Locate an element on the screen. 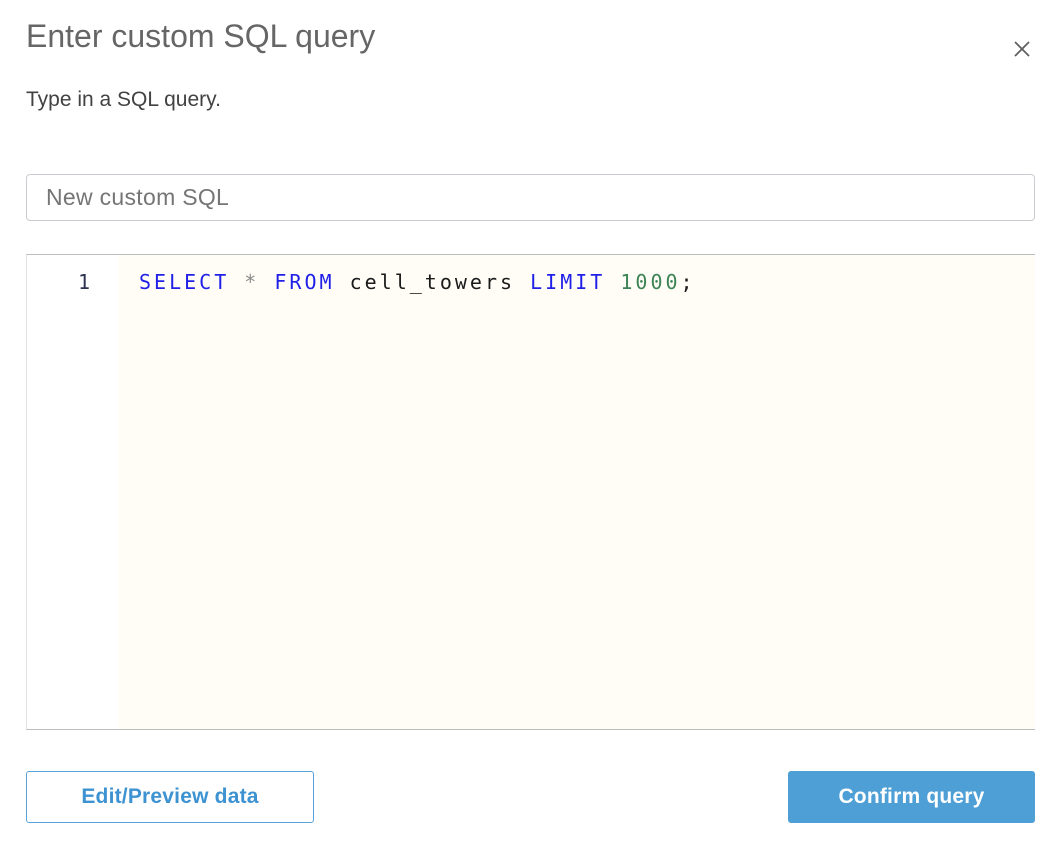 The image size is (1061, 845). dialog-footer: Edit/Preview data Confirm query is located at coordinates (530, 797).